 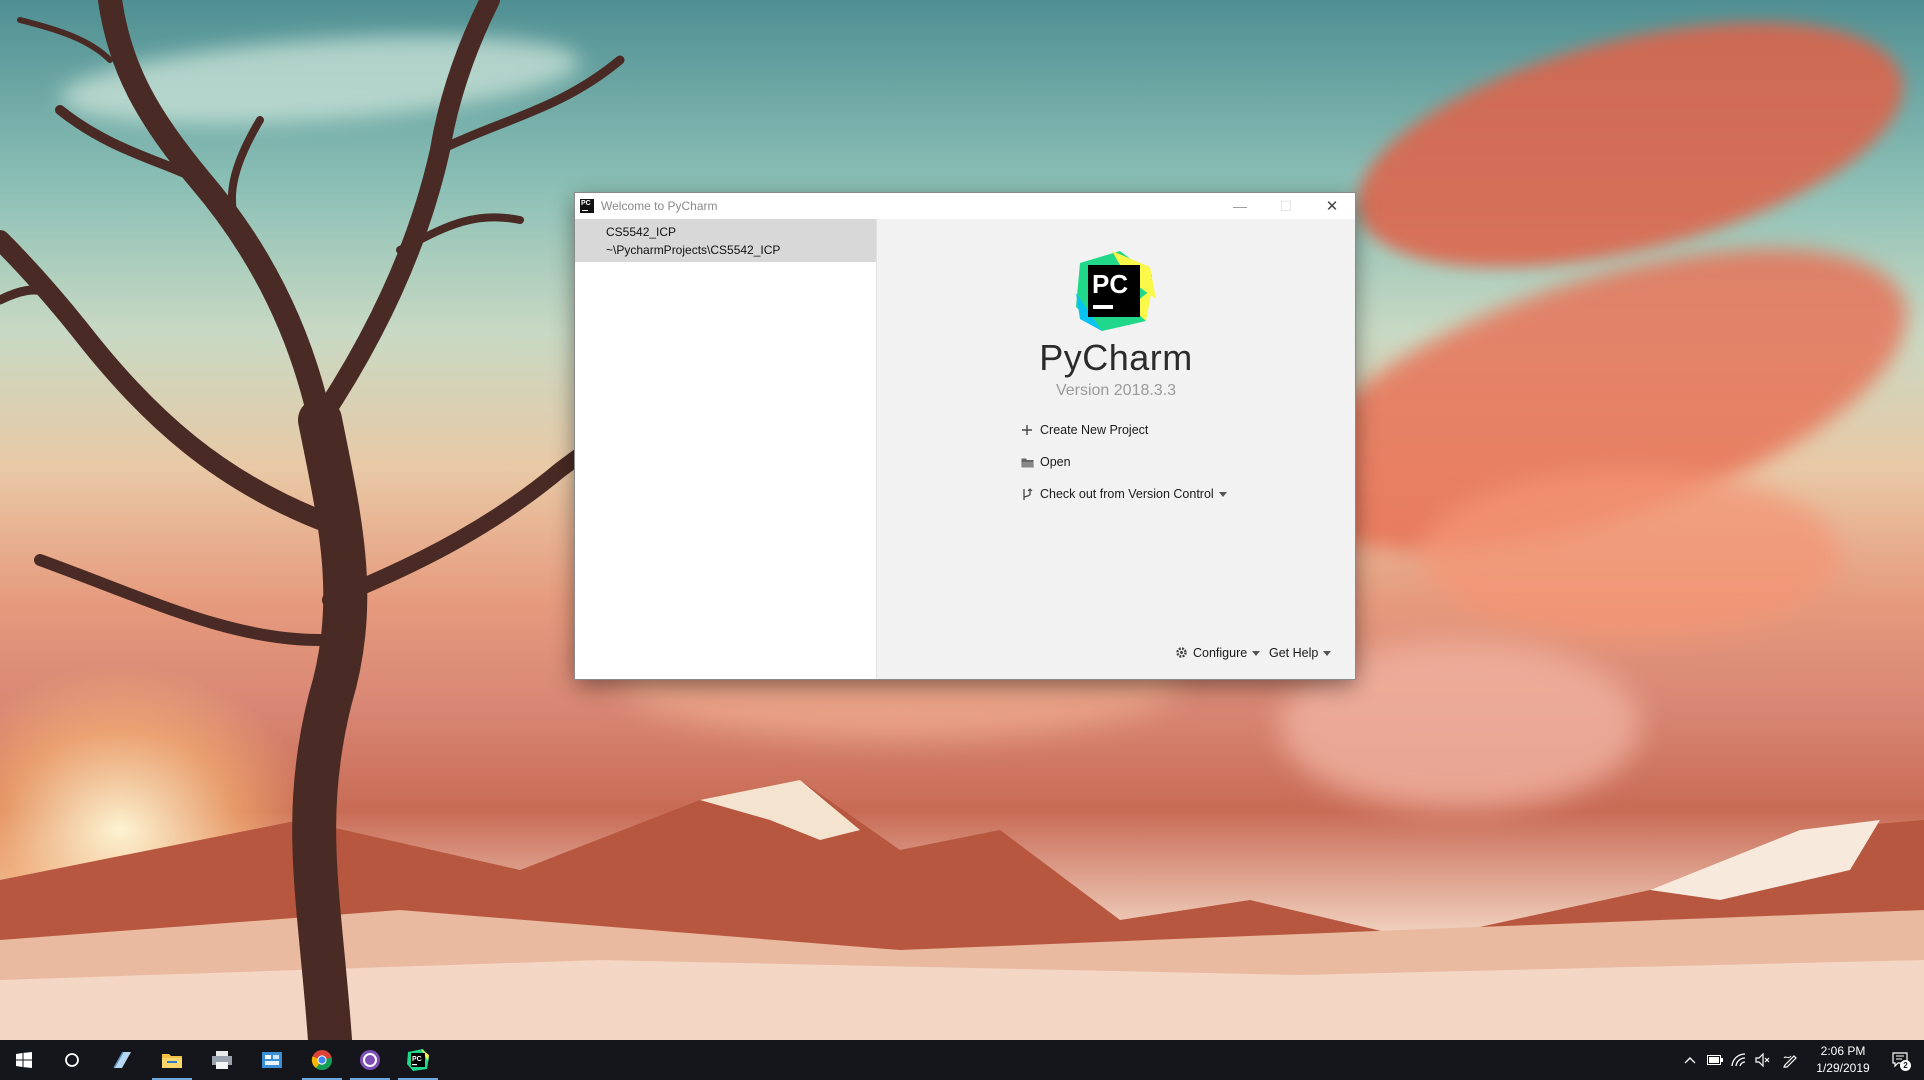 What do you see at coordinates (1630, 555) in the screenshot?
I see `wallpaper-cloud` at bounding box center [1630, 555].